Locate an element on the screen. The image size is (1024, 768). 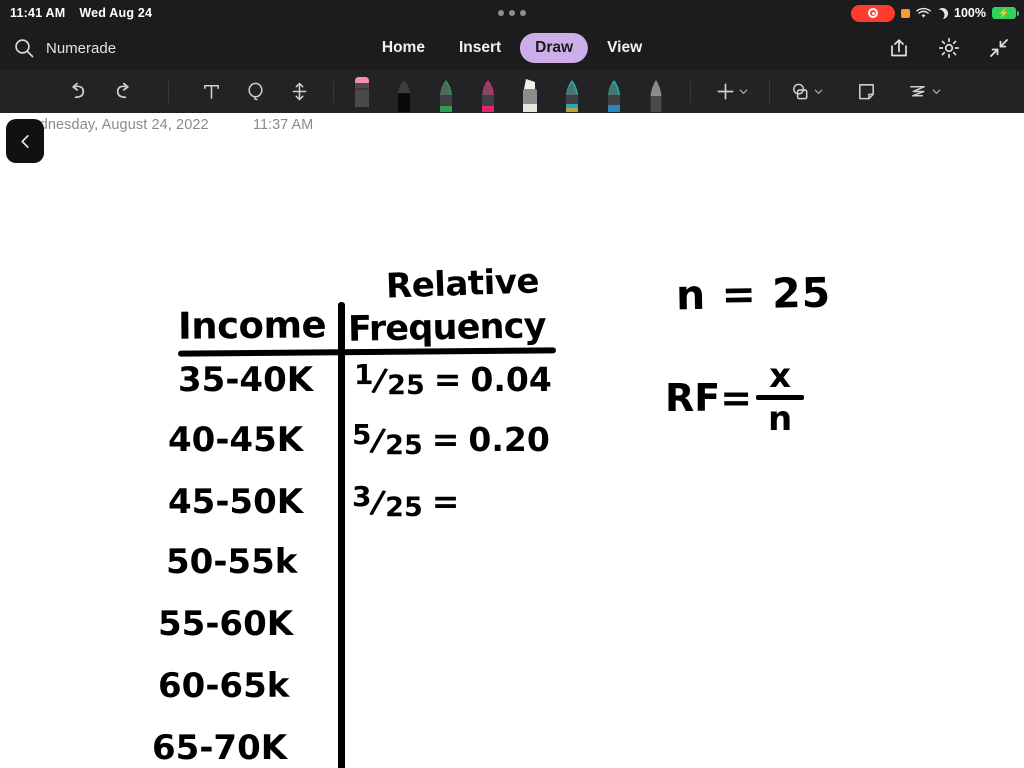
ribbon-tabs: Home Insert Draw View is located at coordinates (512, 48).